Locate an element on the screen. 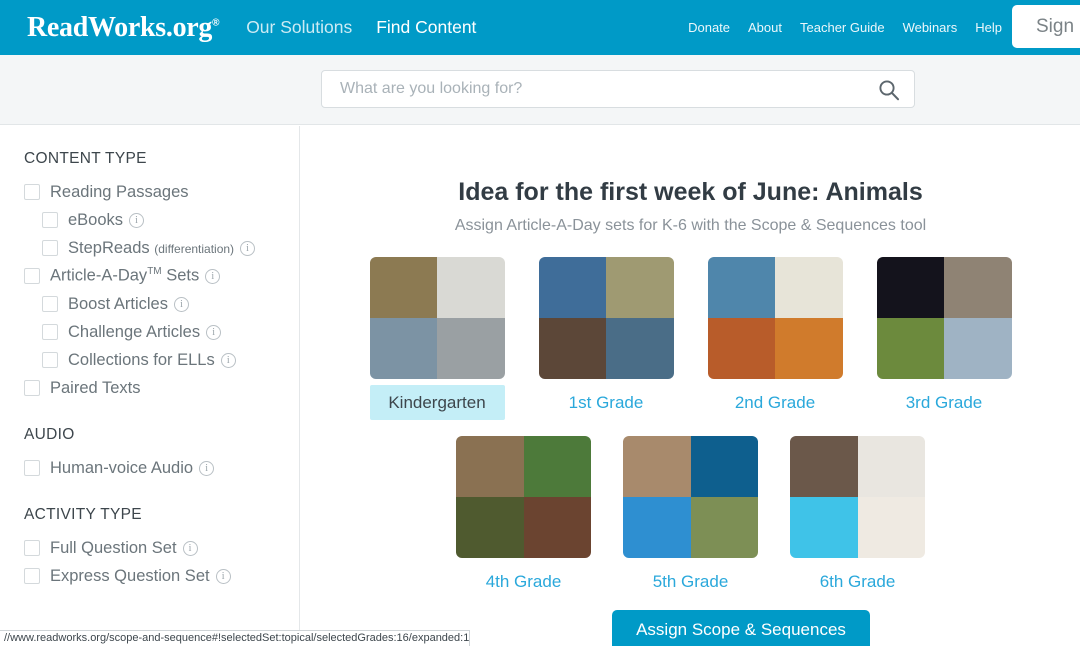 Image resolution: width=1080 pixels, height=646 pixels. filter-full-question-set: Full Question Set i is located at coordinates (161, 548).